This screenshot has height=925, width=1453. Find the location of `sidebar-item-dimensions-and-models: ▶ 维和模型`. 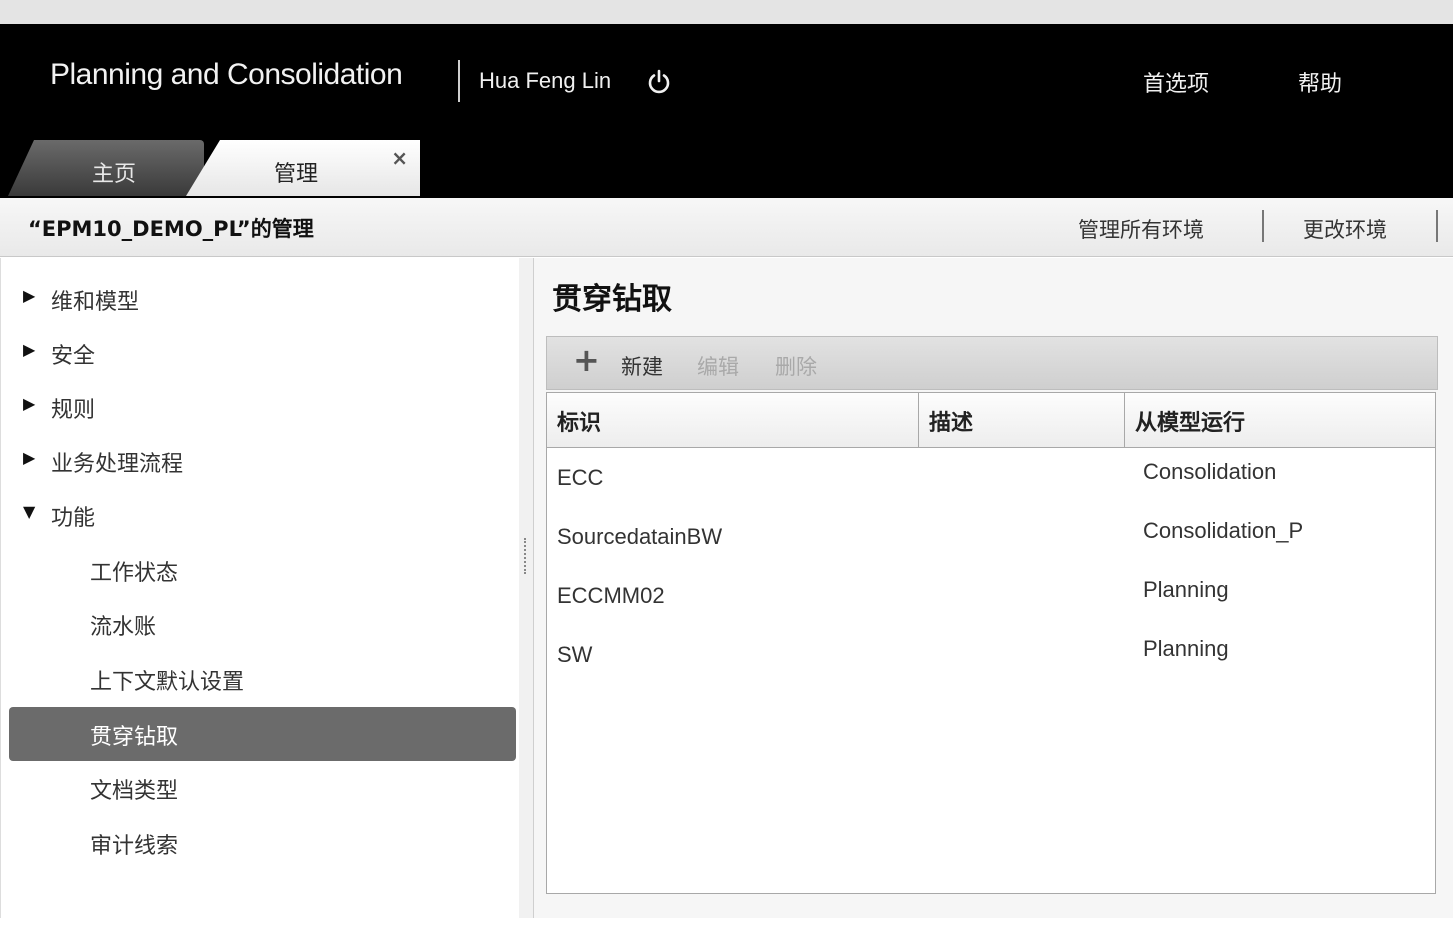

sidebar-item-dimensions-and-models: ▶ 维和模型 is located at coordinates (260, 298).